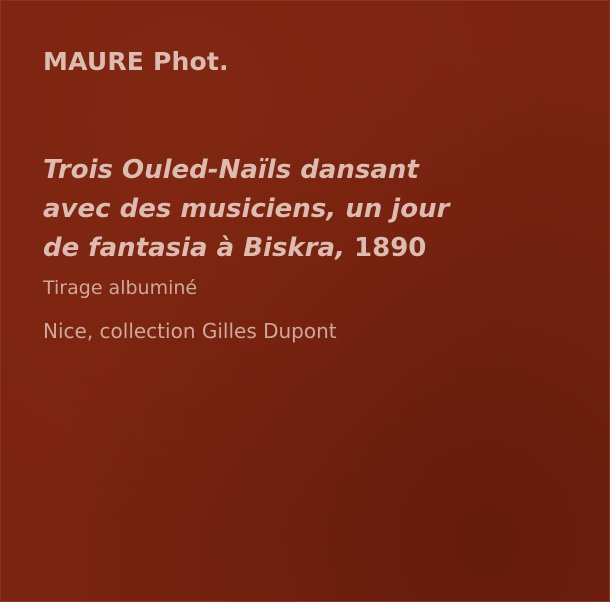 Image resolution: width=610 pixels, height=602 pixels. What do you see at coordinates (136, 61) in the screenshot?
I see `author-credit: MAURE Phot.` at bounding box center [136, 61].